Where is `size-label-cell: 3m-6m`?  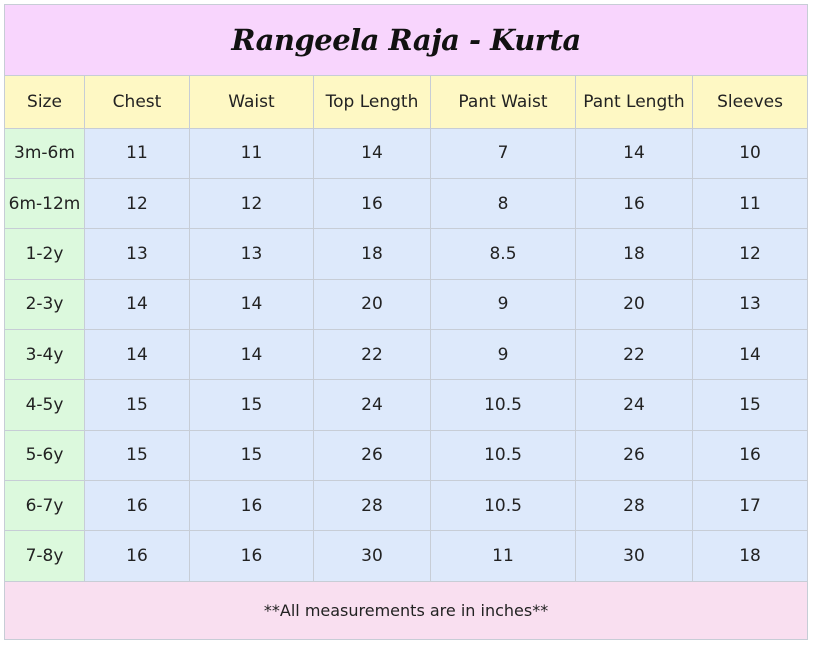 size-label-cell: 3m-6m is located at coordinates (44, 153).